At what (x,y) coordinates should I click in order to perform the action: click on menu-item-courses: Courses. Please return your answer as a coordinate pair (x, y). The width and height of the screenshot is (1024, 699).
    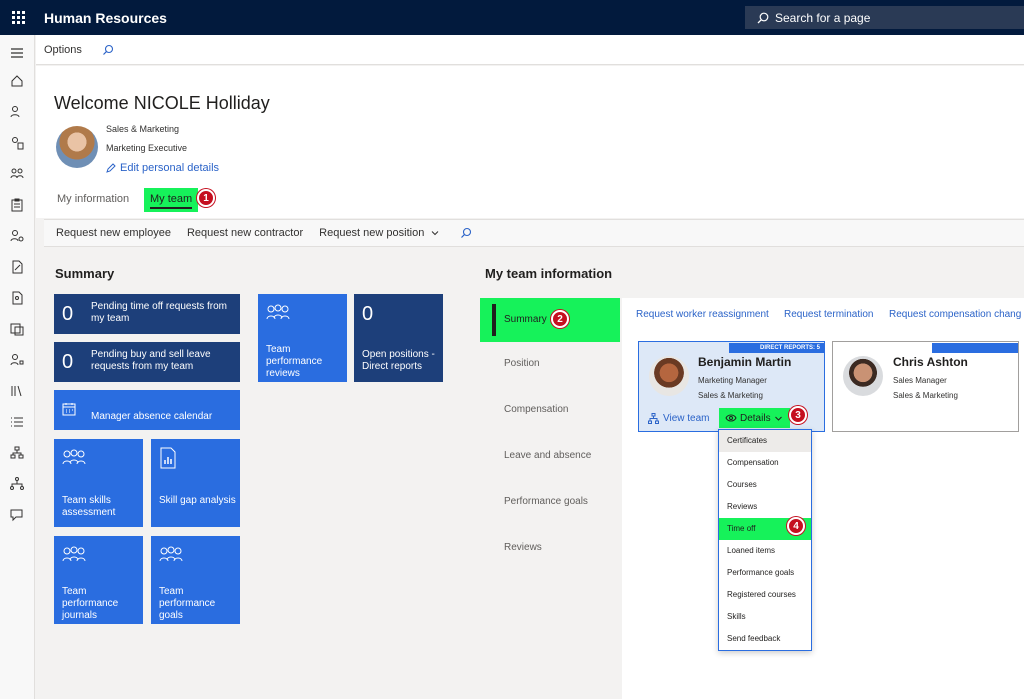
    Looking at the image, I should click on (765, 485).